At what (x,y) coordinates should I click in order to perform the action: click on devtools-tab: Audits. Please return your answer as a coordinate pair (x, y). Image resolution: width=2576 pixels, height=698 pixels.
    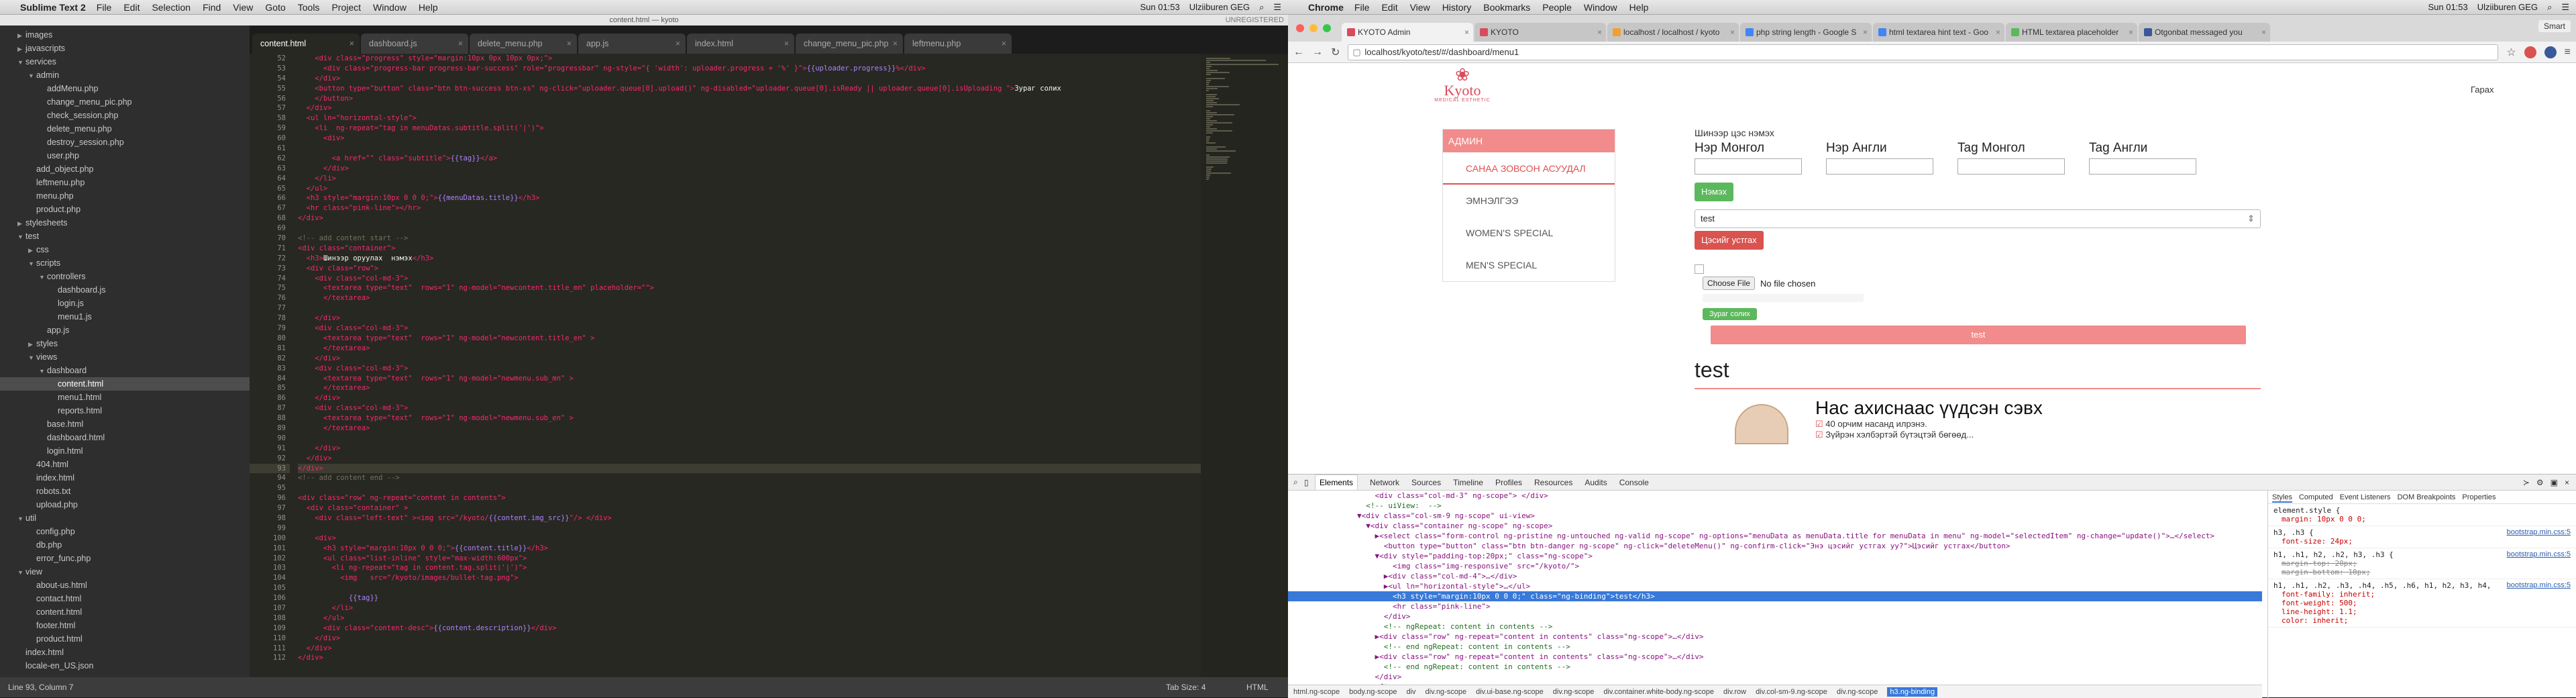
    Looking at the image, I should click on (1596, 482).